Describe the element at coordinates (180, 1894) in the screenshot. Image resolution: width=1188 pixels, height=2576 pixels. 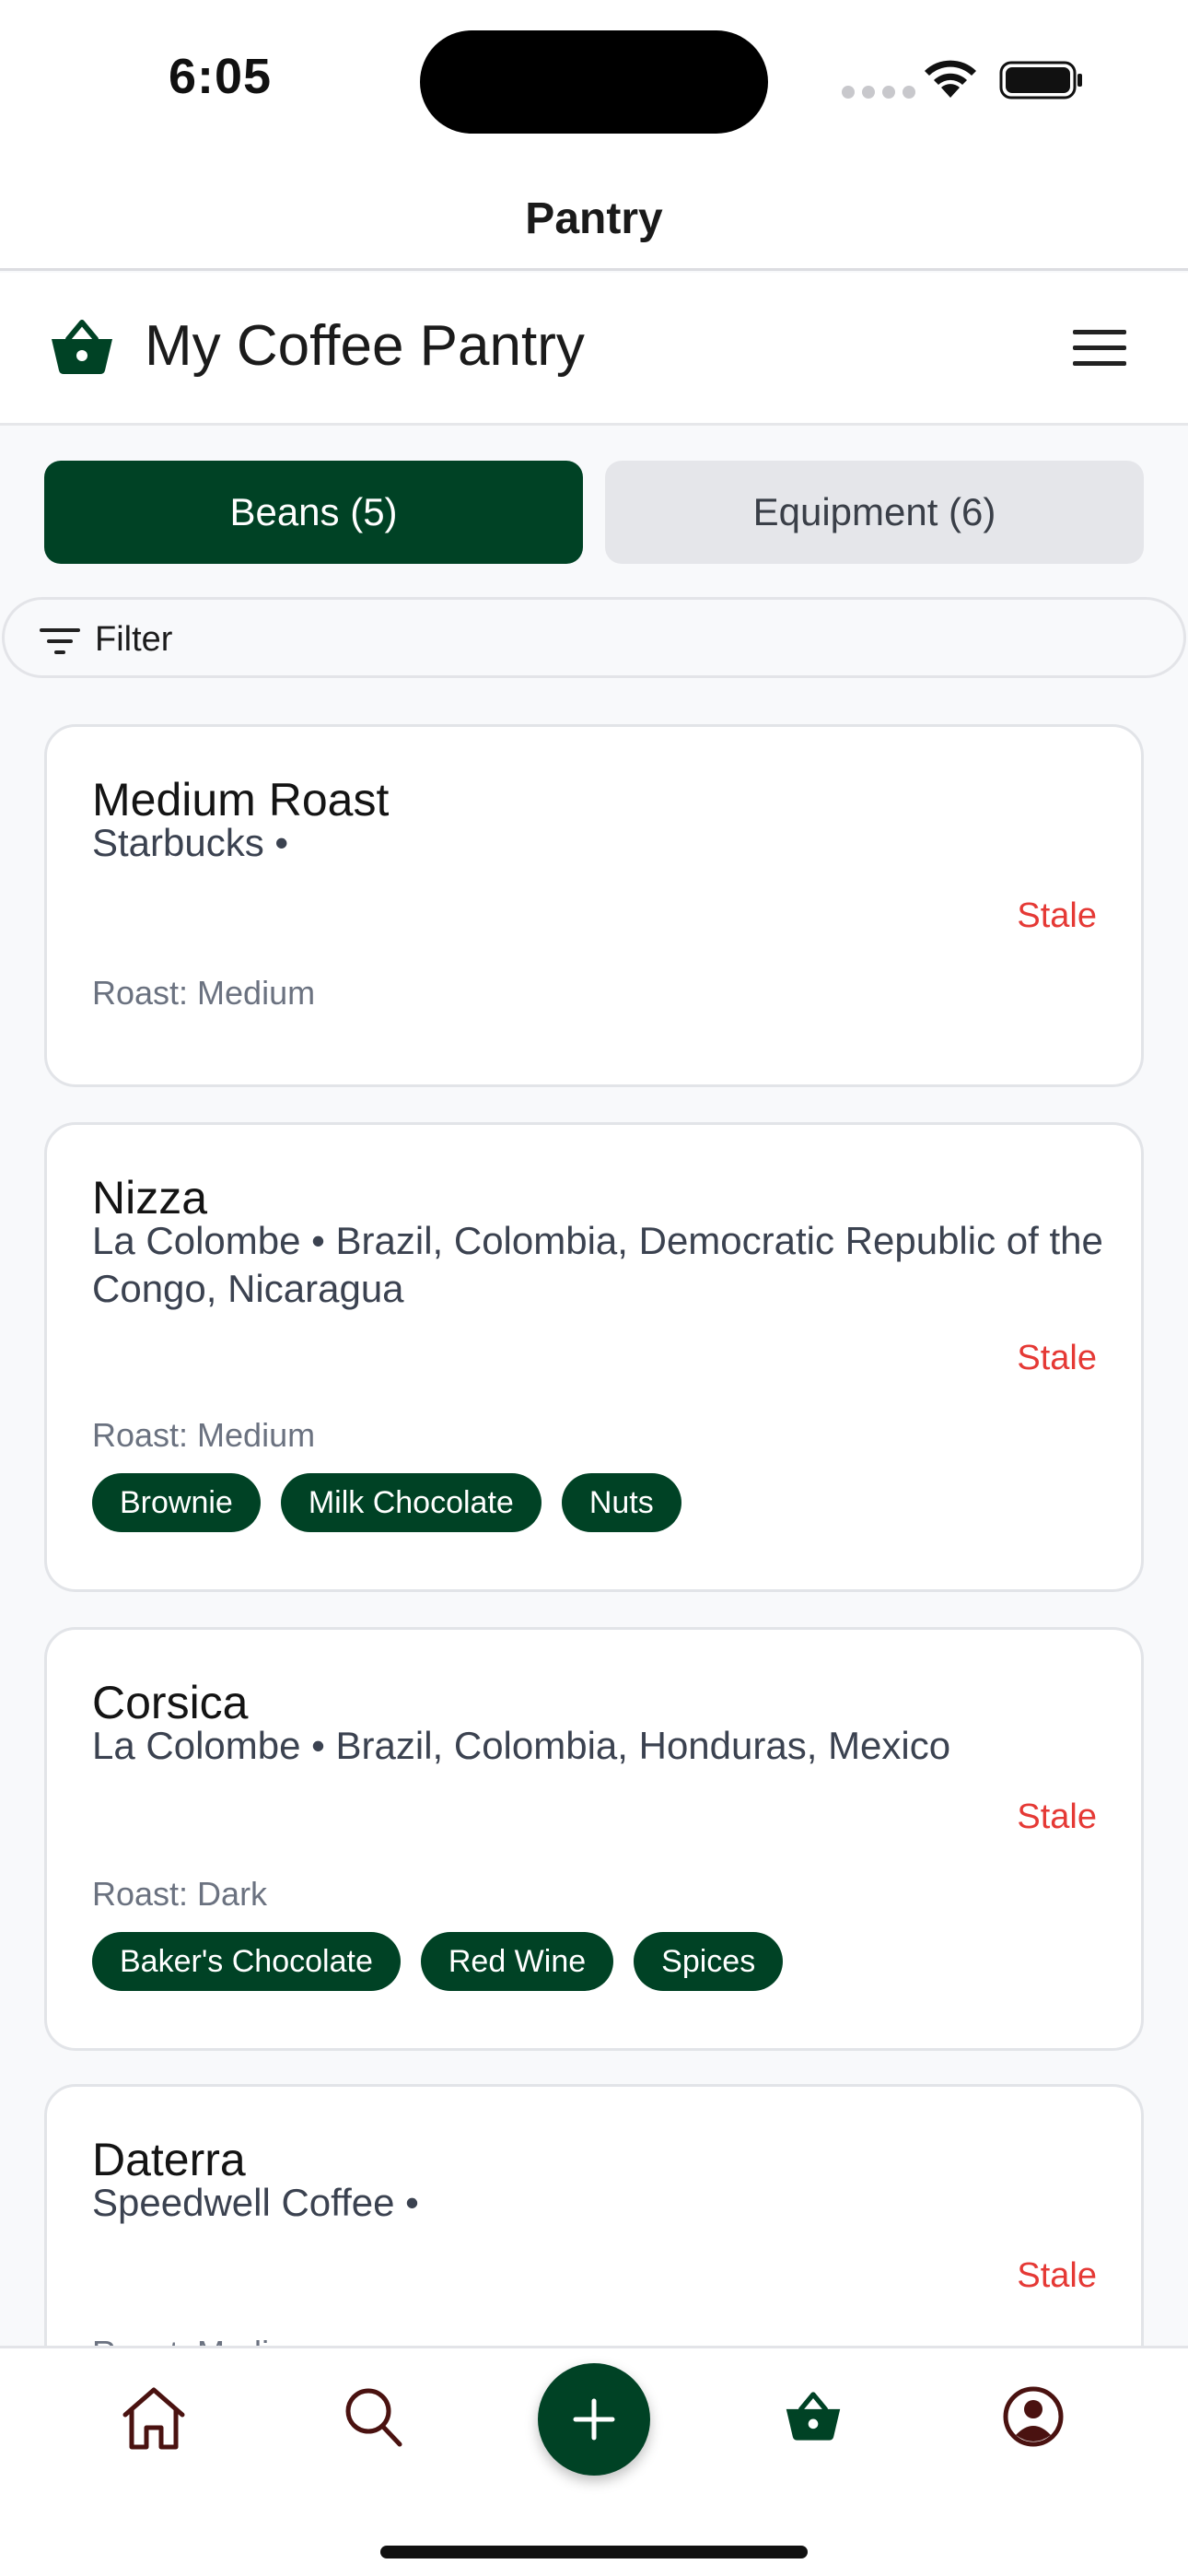
I see `roast-level: Roast: Dark` at that location.